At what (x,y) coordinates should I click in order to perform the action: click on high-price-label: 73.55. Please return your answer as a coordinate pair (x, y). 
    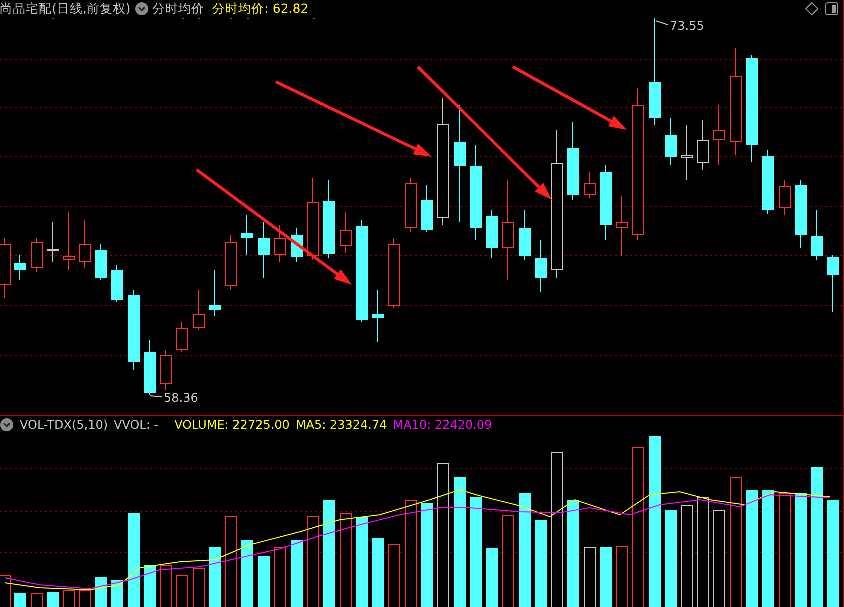
    Looking at the image, I should click on (687, 26).